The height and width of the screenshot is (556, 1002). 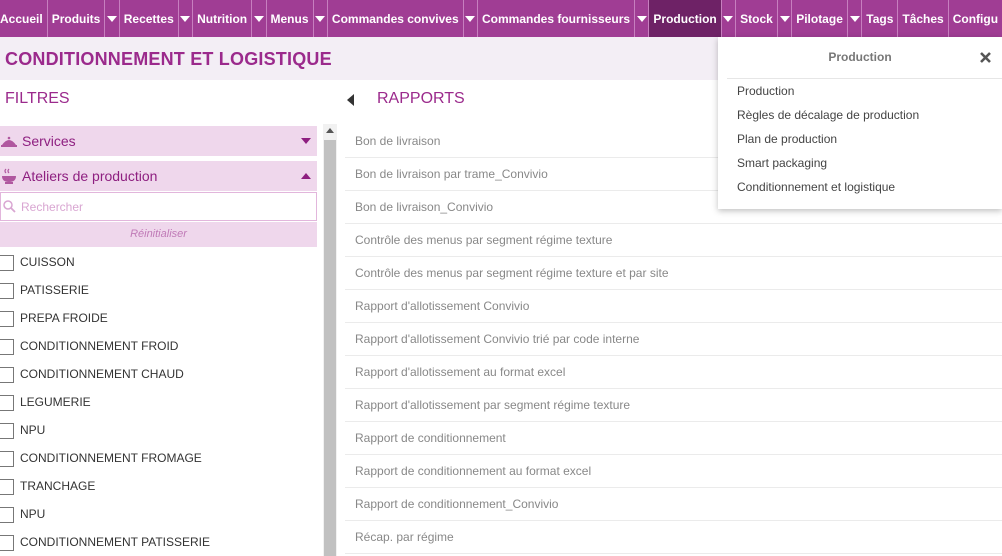 What do you see at coordinates (24, 18) in the screenshot?
I see `nav-item-accueil: Accueil` at bounding box center [24, 18].